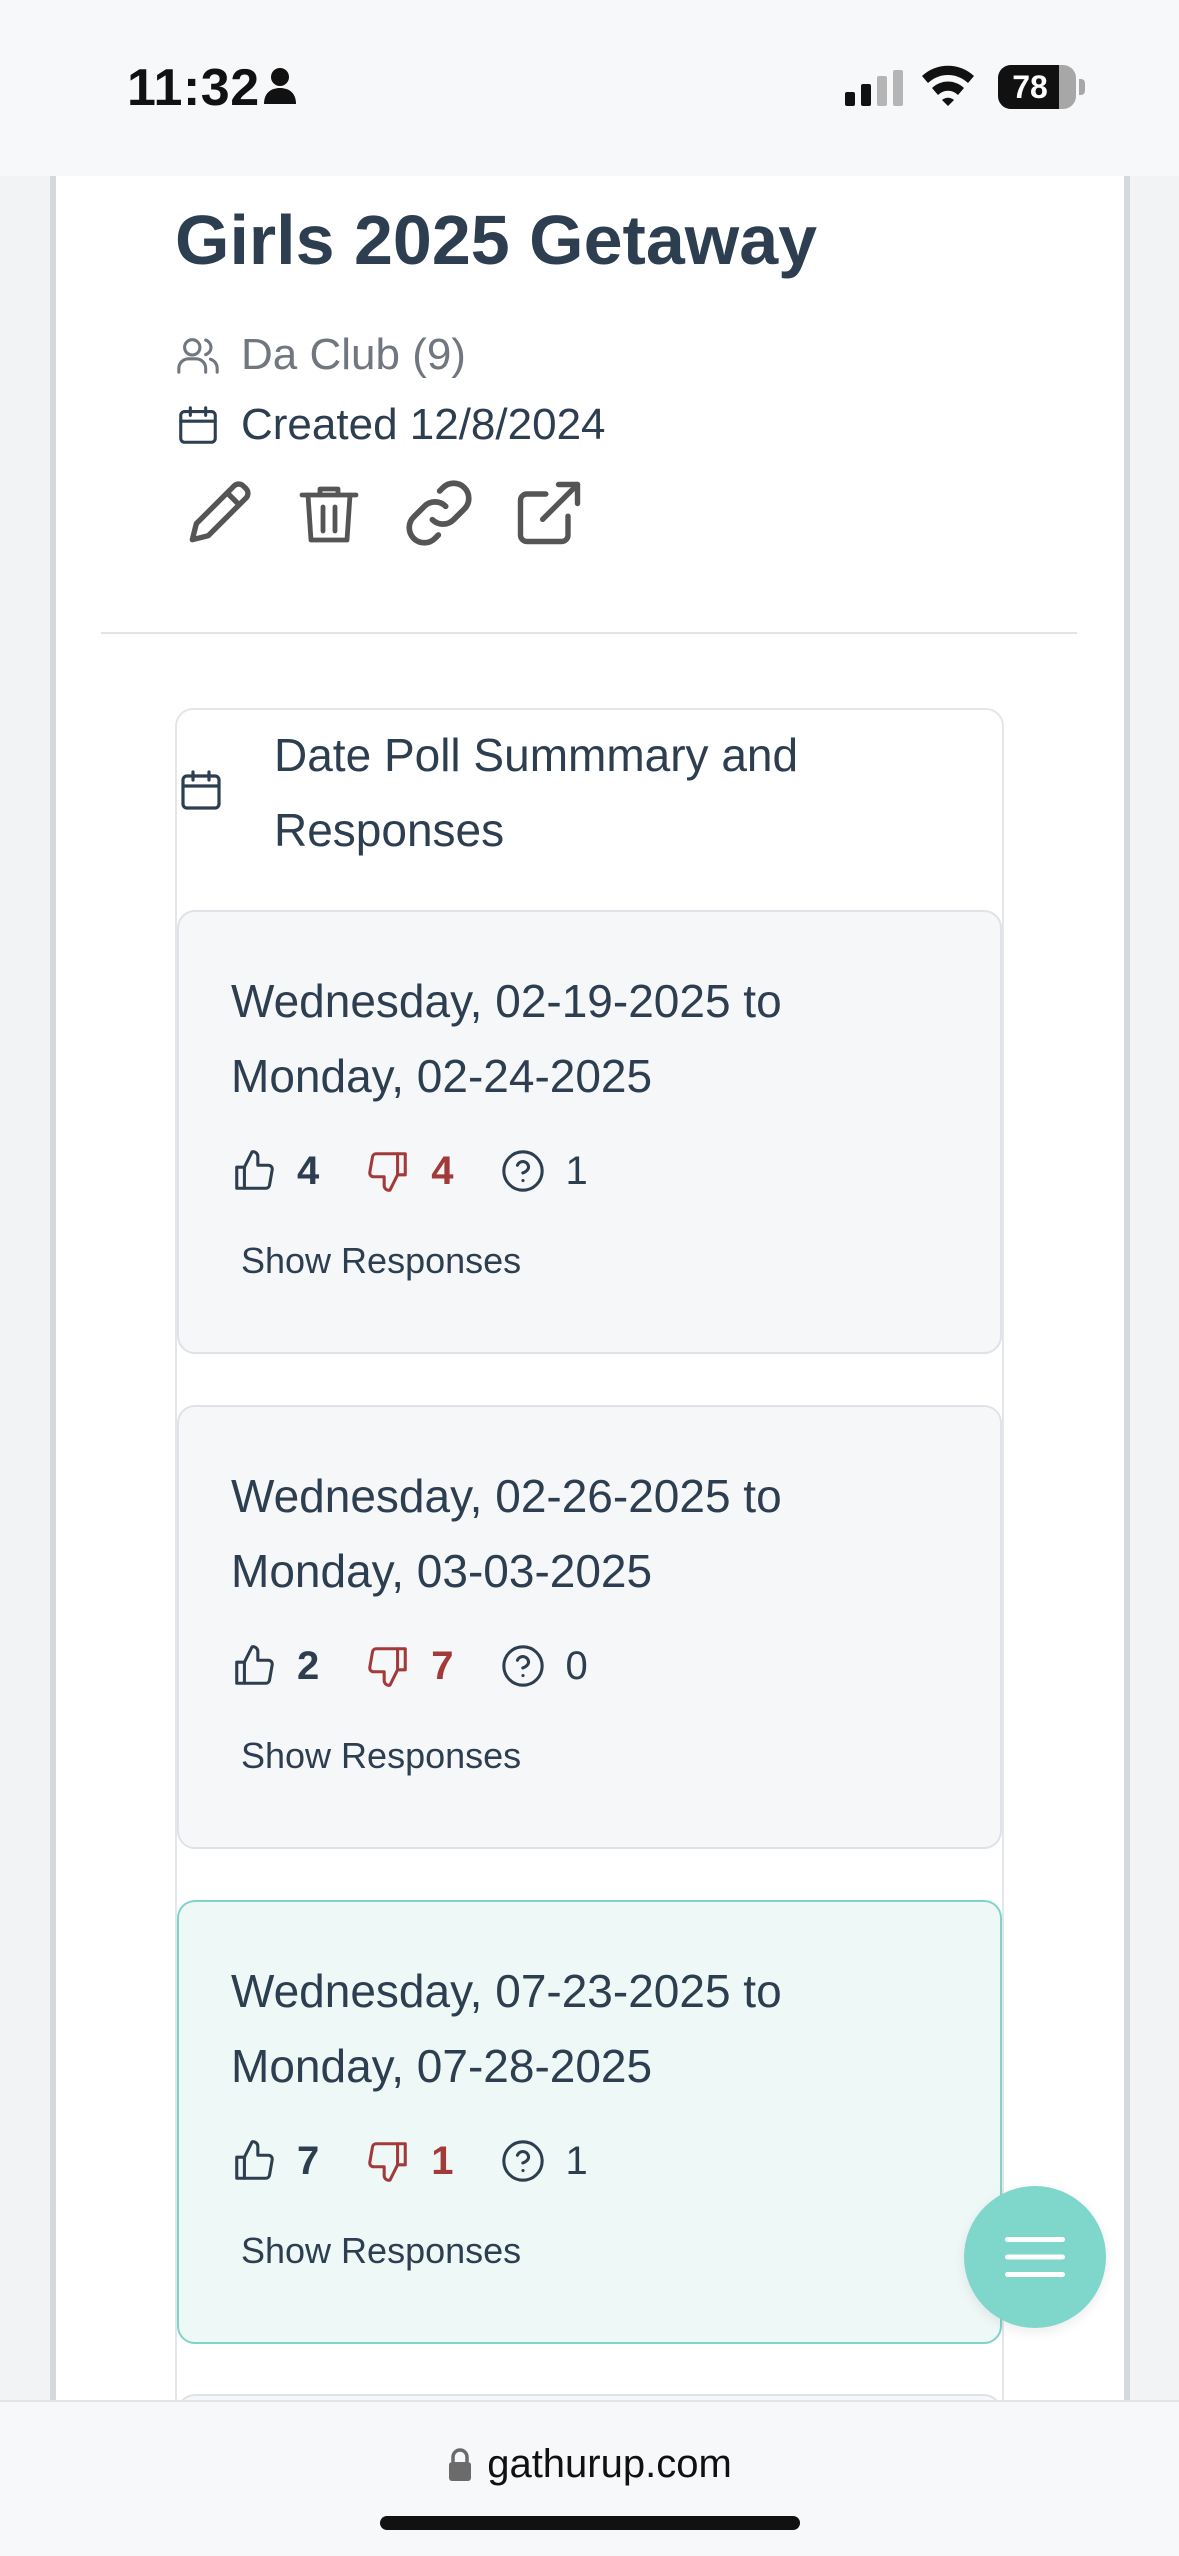 This screenshot has width=1179, height=2556. I want to click on yes-count: 7, so click(308, 2160).